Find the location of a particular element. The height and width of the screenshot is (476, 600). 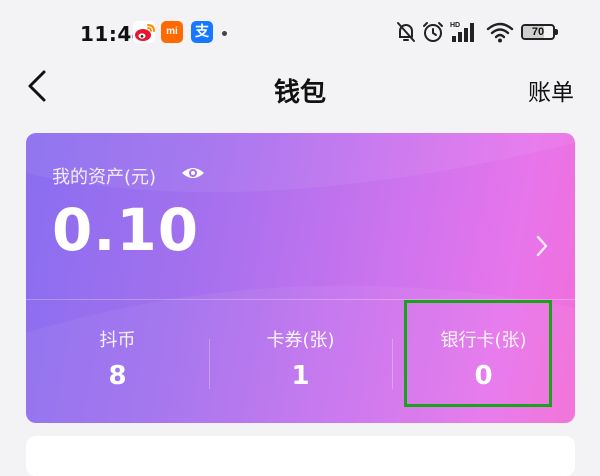

next-card is located at coordinates (300, 456).